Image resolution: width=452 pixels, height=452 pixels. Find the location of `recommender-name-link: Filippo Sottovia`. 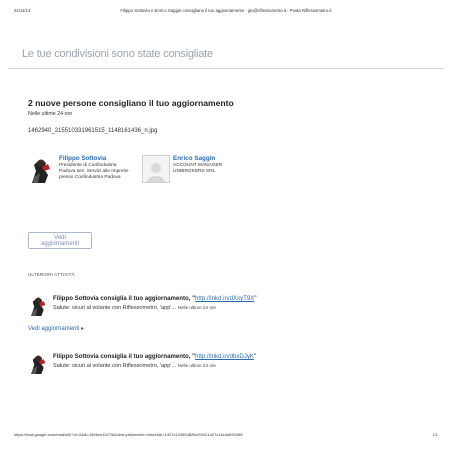

recommender-name-link: Filippo Sottovia is located at coordinates (94, 158).